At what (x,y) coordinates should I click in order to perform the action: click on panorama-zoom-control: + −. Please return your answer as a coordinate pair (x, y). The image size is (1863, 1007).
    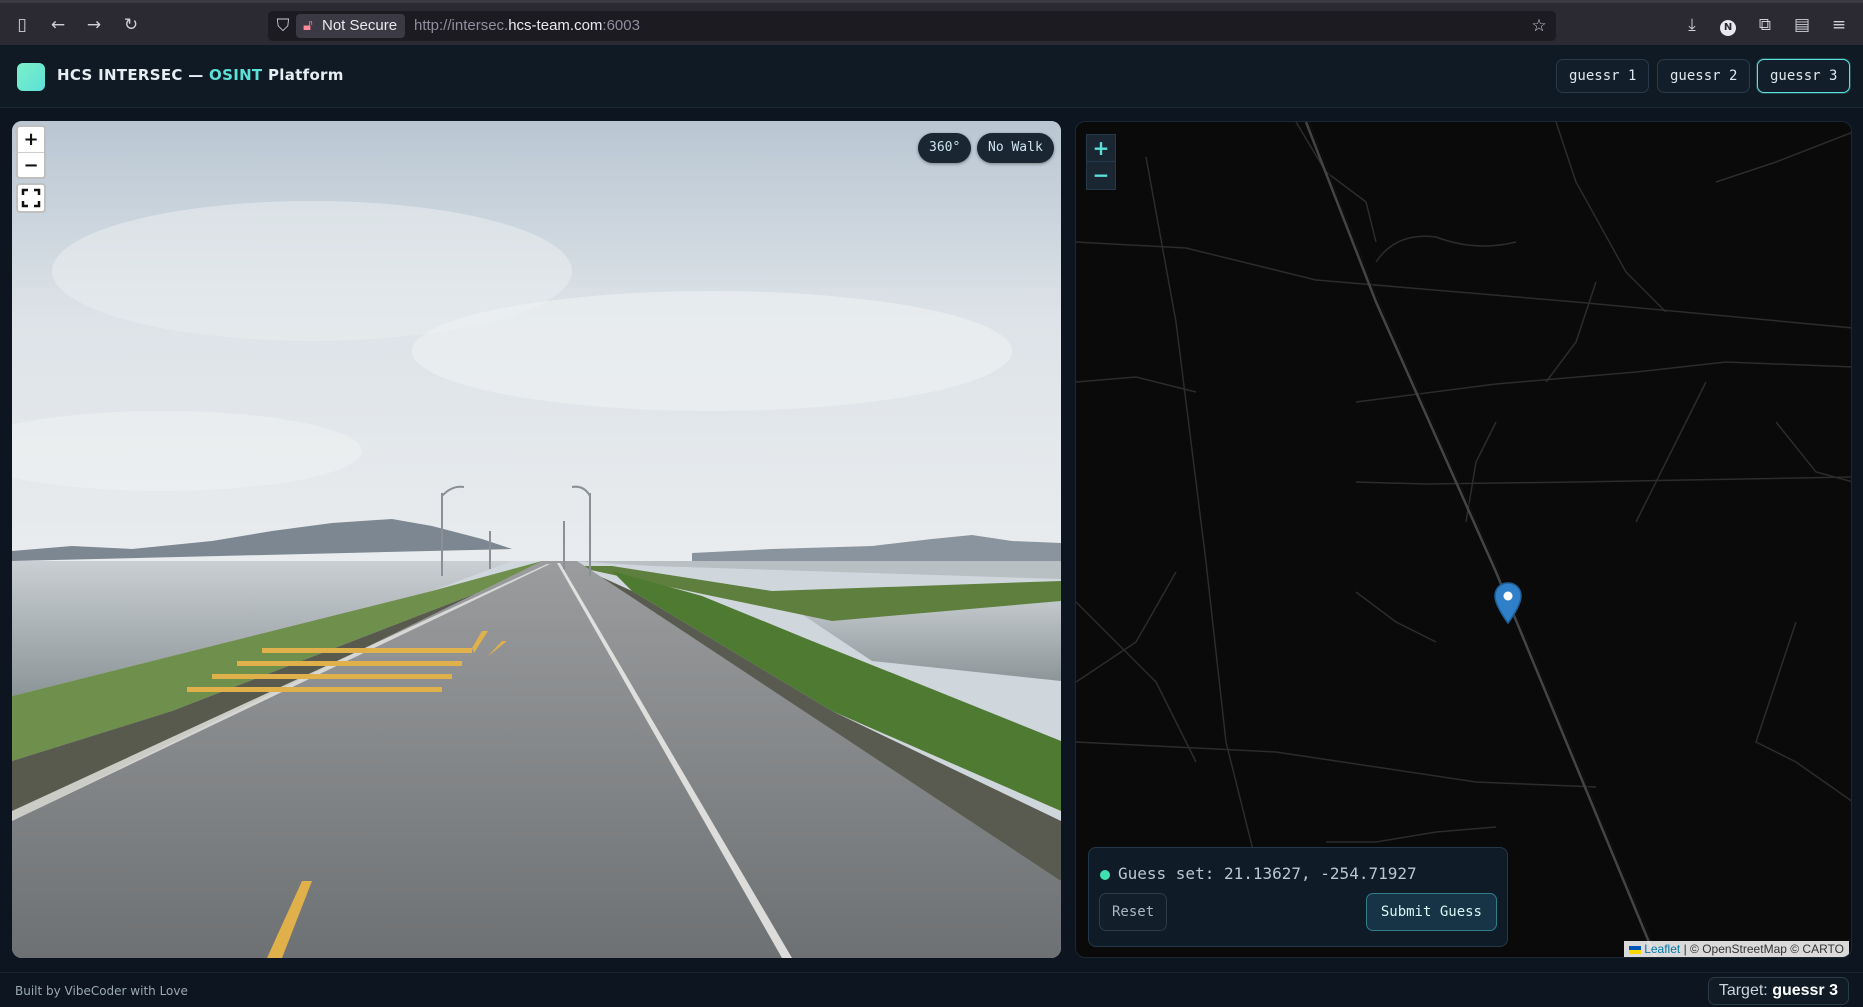
    Looking at the image, I should click on (31, 152).